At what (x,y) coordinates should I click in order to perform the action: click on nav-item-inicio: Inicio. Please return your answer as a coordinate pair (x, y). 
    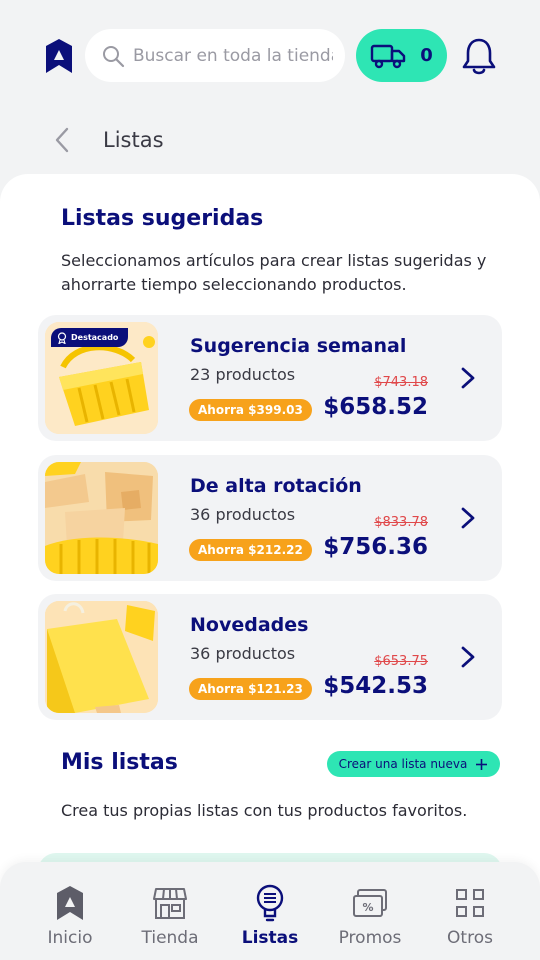
    Looking at the image, I should click on (70, 911).